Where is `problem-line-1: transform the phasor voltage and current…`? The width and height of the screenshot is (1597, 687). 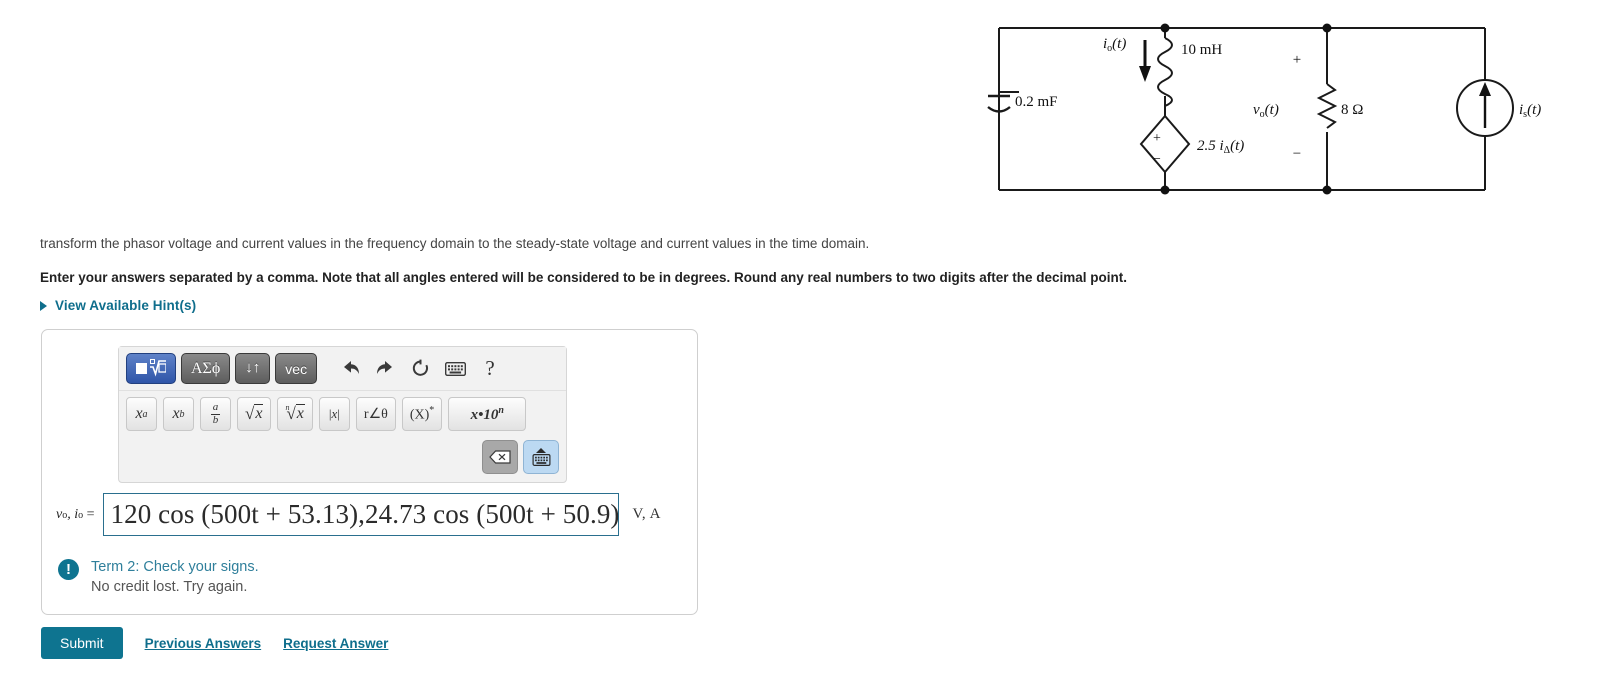 problem-line-1: transform the phasor voltage and current… is located at coordinates (455, 243).